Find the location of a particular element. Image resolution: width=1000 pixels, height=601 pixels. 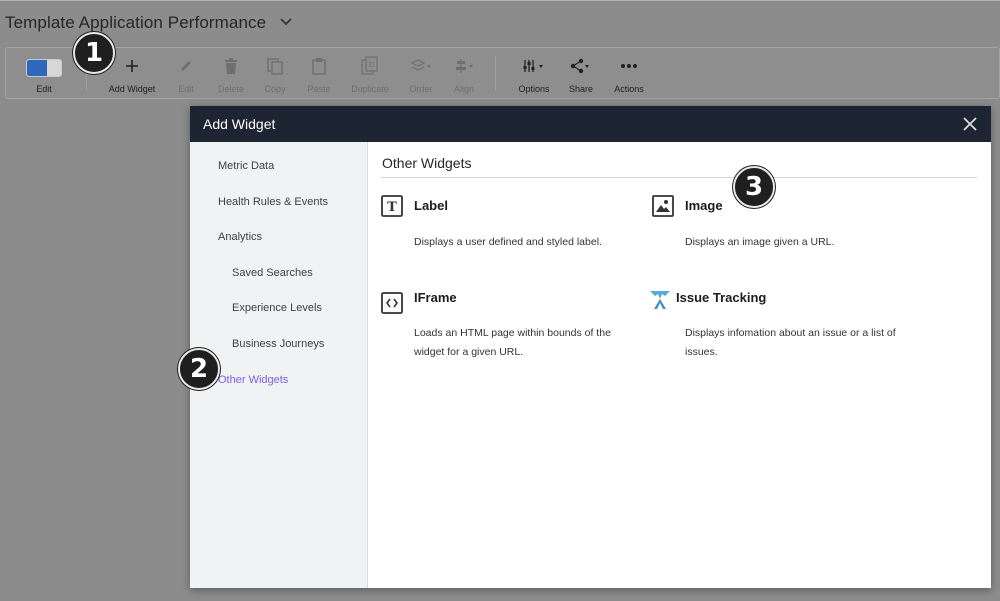

label-icon: T is located at coordinates (392, 206).